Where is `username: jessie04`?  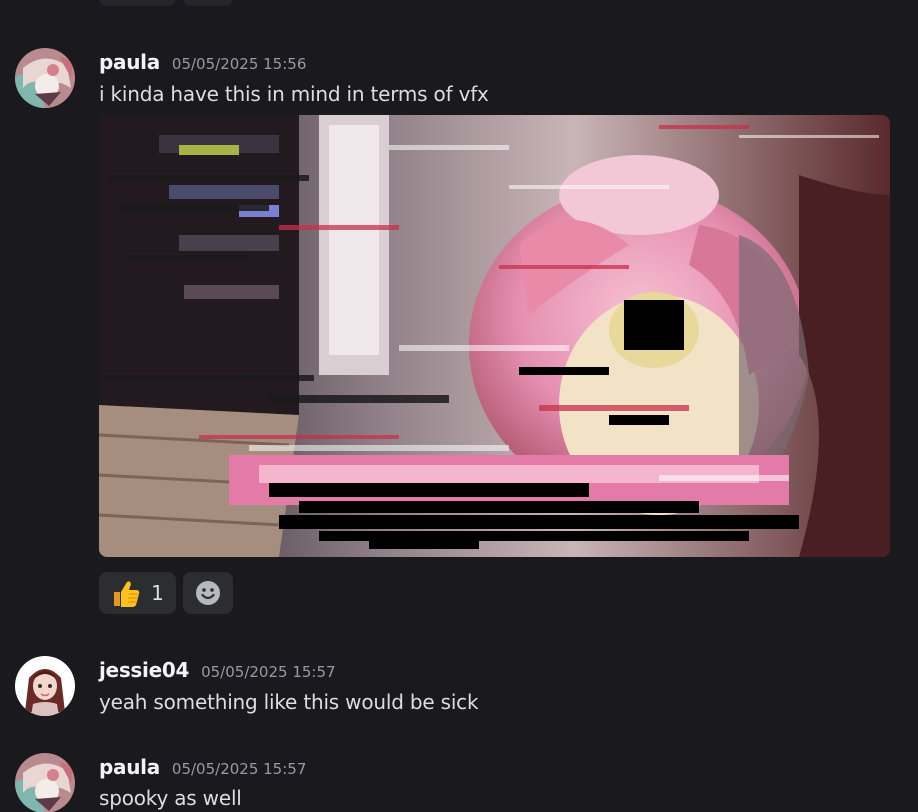 username: jessie04 is located at coordinates (144, 670).